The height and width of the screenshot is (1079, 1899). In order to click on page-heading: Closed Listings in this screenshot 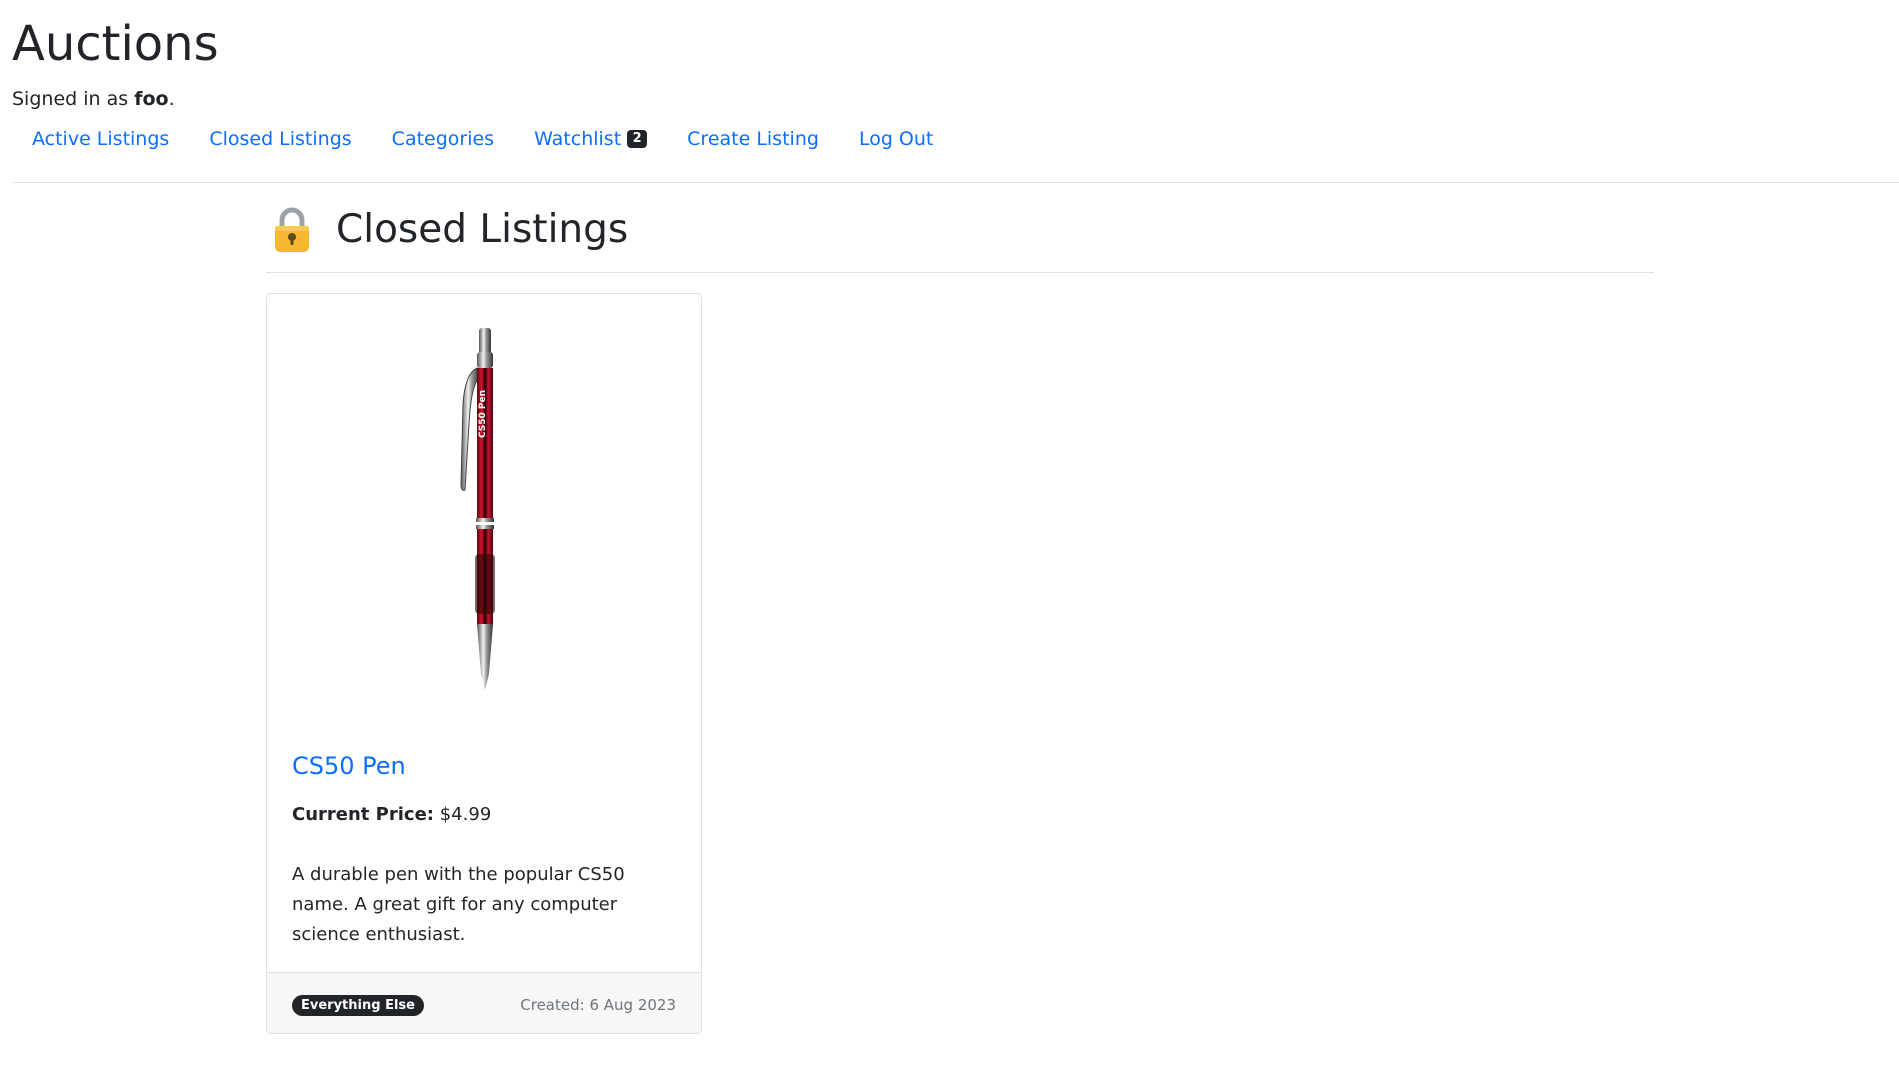, I will do `click(482, 229)`.